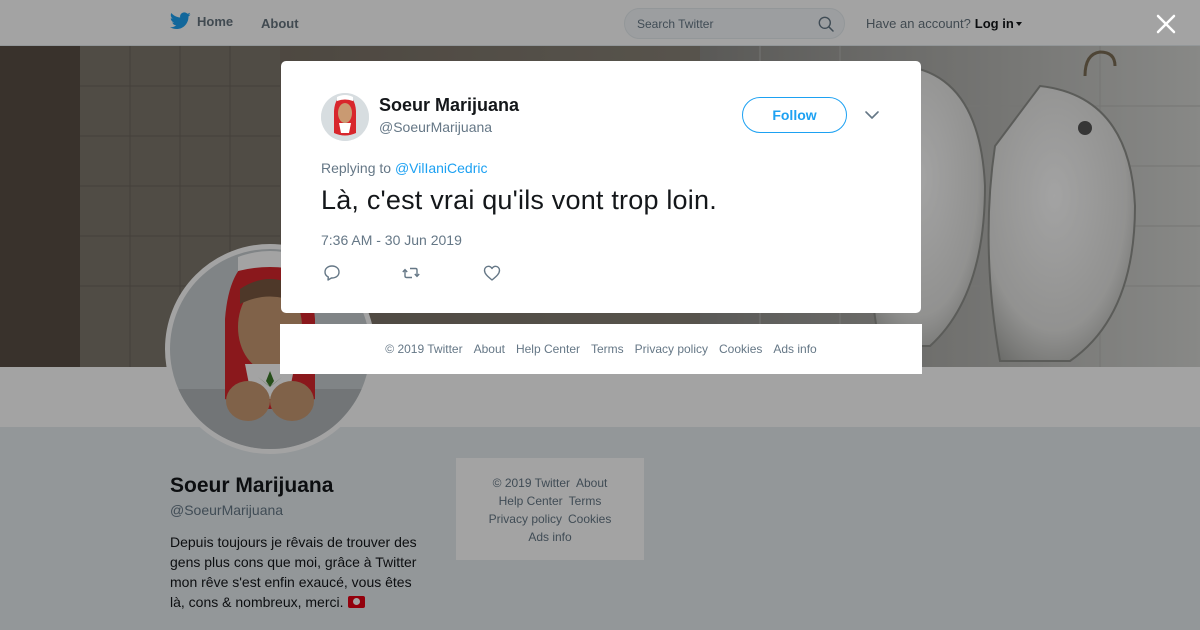  I want to click on tweet-author-avatar, so click(345, 117).